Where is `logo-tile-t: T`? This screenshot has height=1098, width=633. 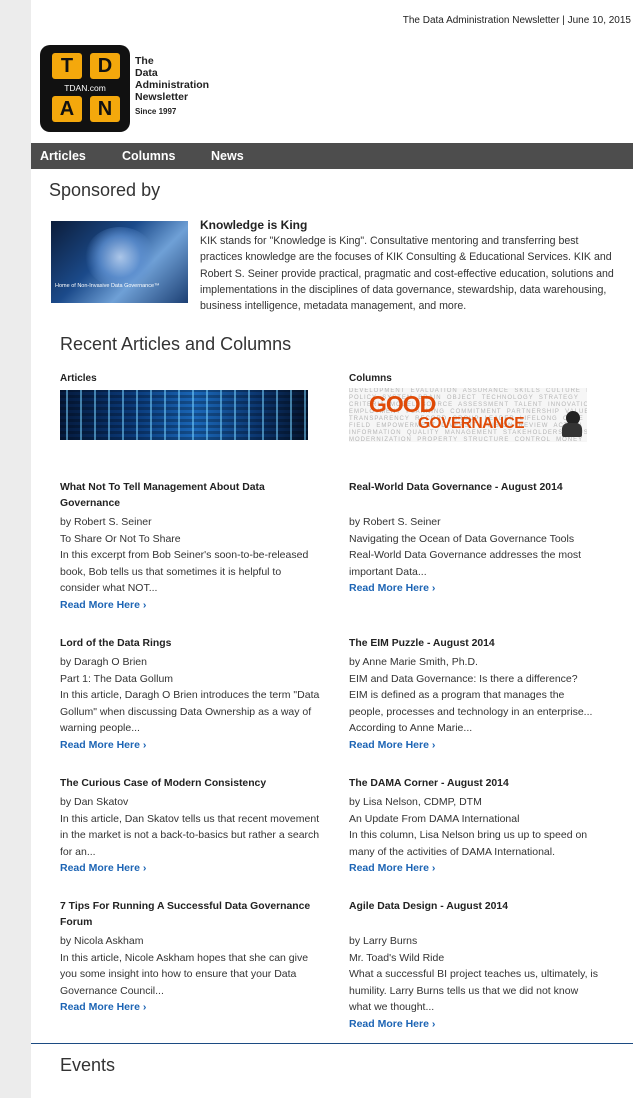
logo-tile-t: T is located at coordinates (67, 66).